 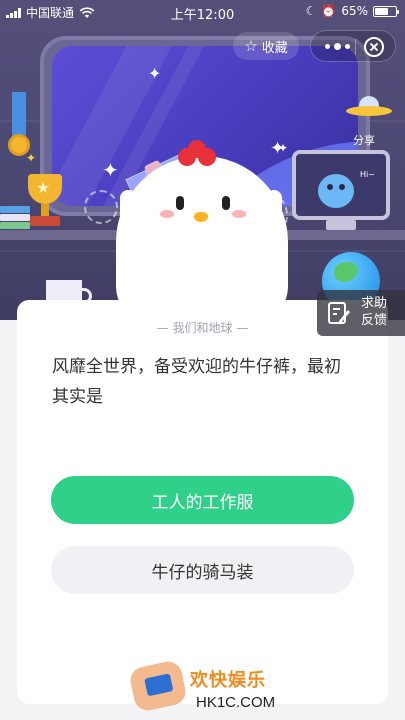 What do you see at coordinates (367, 174) in the screenshot?
I see `monitor-text: Hi~` at bounding box center [367, 174].